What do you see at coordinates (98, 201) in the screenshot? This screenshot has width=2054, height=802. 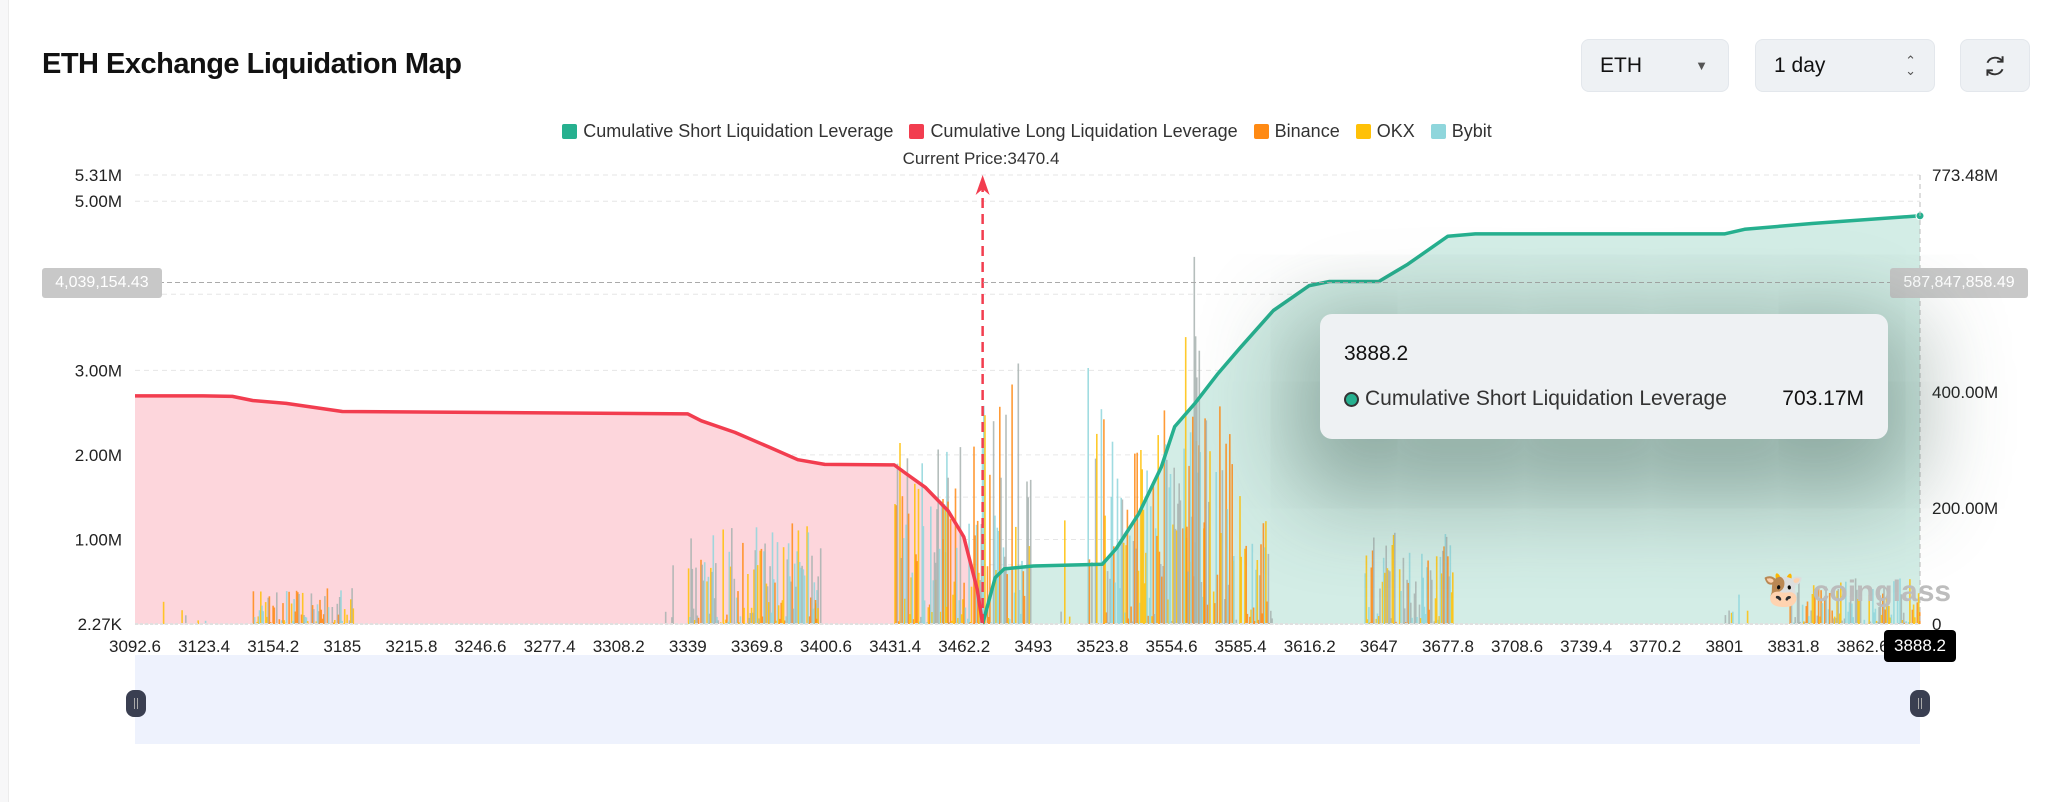 I see `left-axis-tick: 5.00M` at bounding box center [98, 201].